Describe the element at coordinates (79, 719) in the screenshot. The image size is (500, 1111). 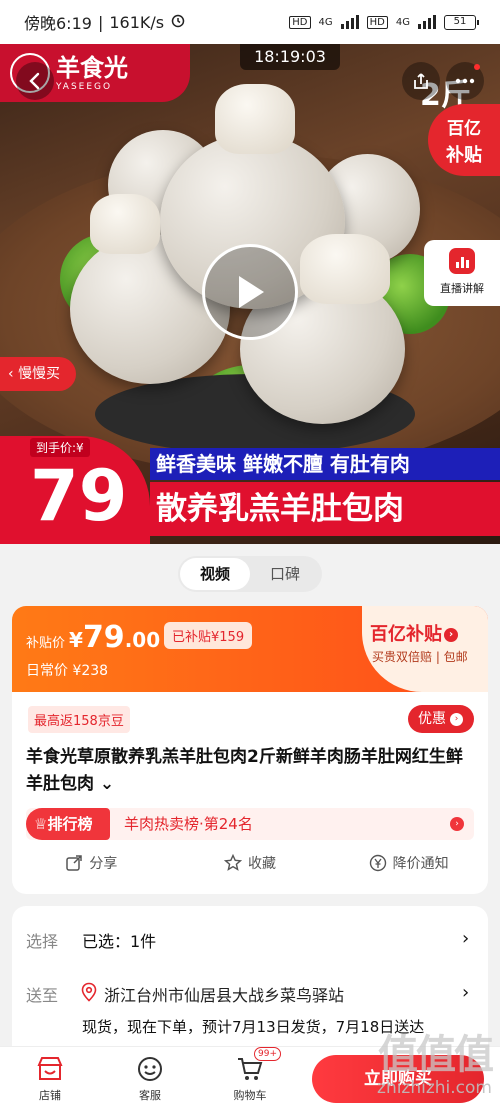
I see `rebate-tag: 最高返158京豆` at that location.